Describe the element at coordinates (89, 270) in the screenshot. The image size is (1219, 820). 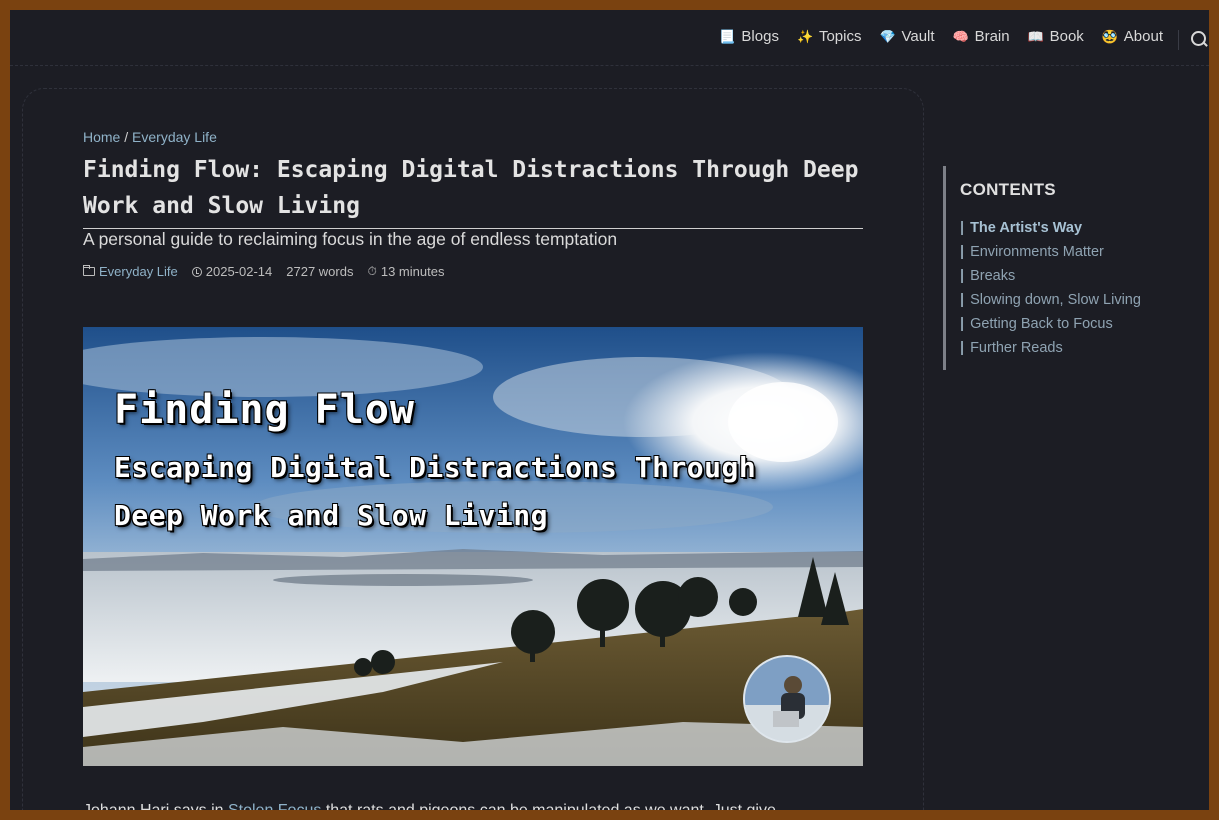
I see `folder-icon` at that location.